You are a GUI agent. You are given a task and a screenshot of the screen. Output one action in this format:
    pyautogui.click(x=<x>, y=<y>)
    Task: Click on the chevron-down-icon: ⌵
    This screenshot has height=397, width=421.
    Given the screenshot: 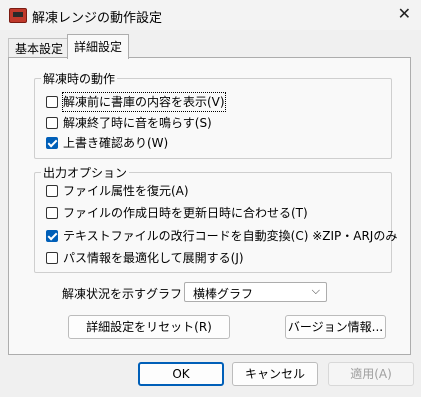 What is the action you would take?
    pyautogui.click(x=315, y=290)
    